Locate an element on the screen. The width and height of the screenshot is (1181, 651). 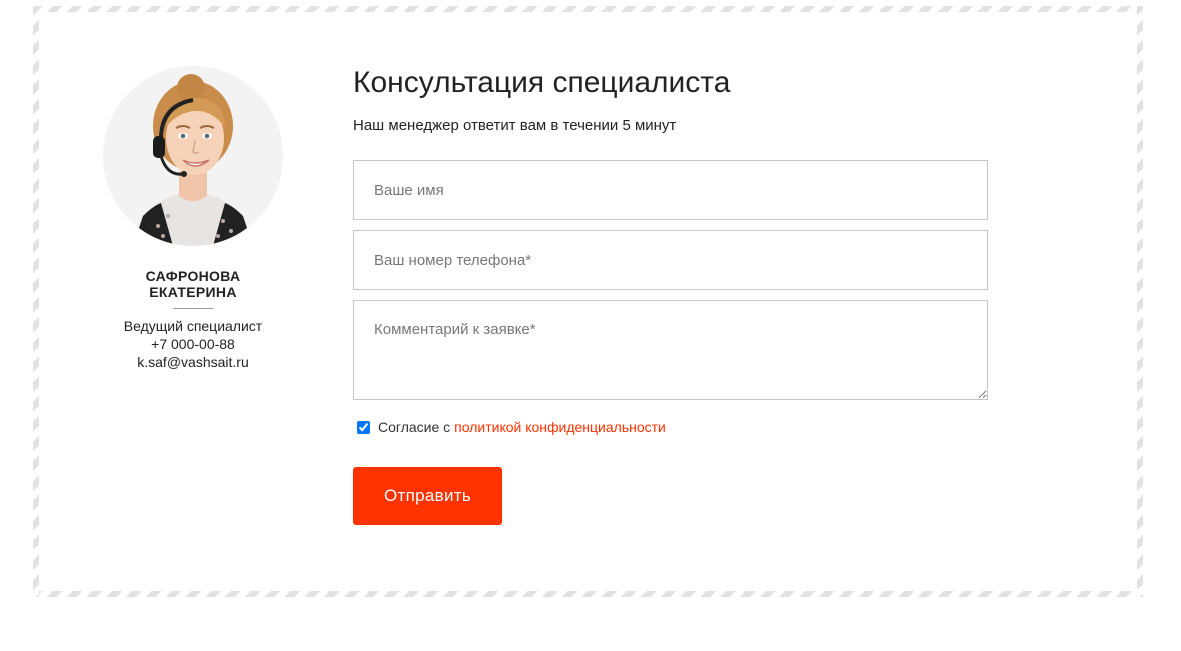
form-title: Консультация специалиста is located at coordinates (542, 82).